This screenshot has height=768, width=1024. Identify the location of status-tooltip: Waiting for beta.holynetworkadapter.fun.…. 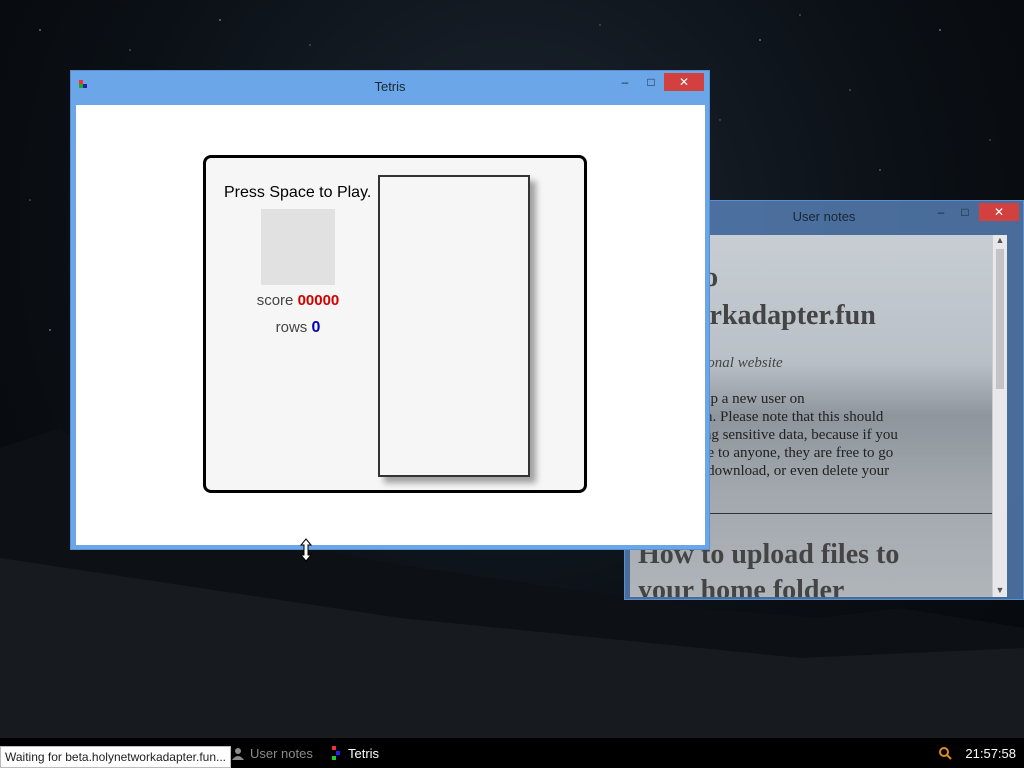
(116, 757).